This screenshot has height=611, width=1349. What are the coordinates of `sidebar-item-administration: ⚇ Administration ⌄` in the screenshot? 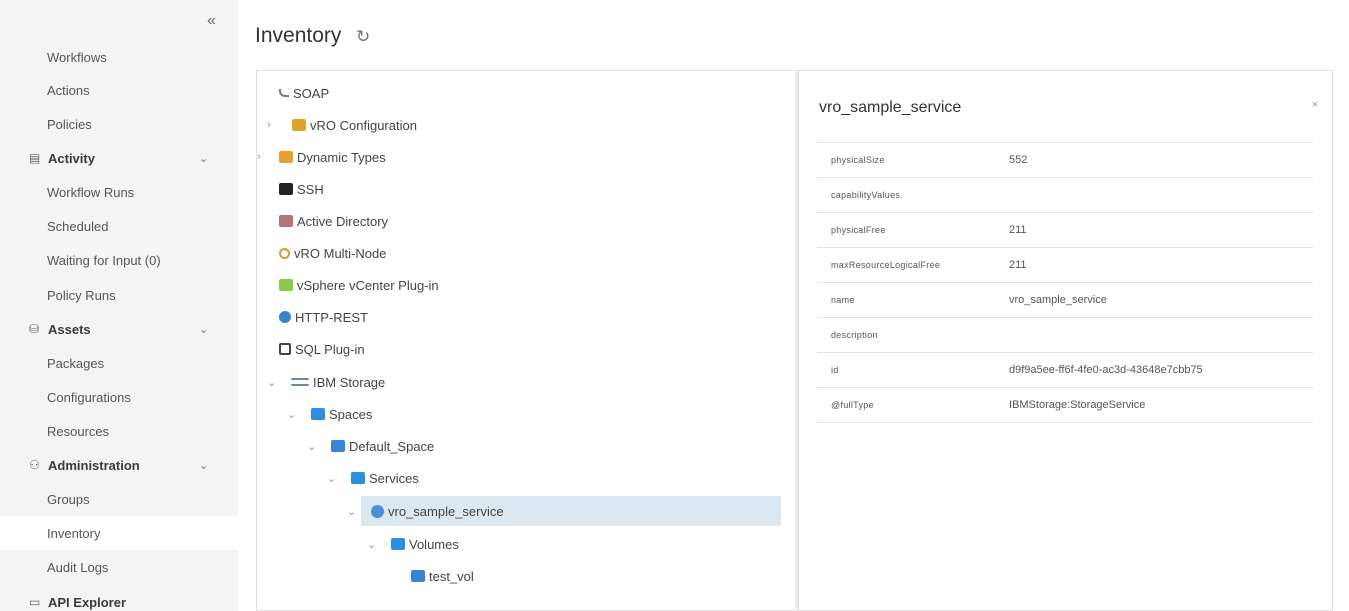 It's located at (119, 465).